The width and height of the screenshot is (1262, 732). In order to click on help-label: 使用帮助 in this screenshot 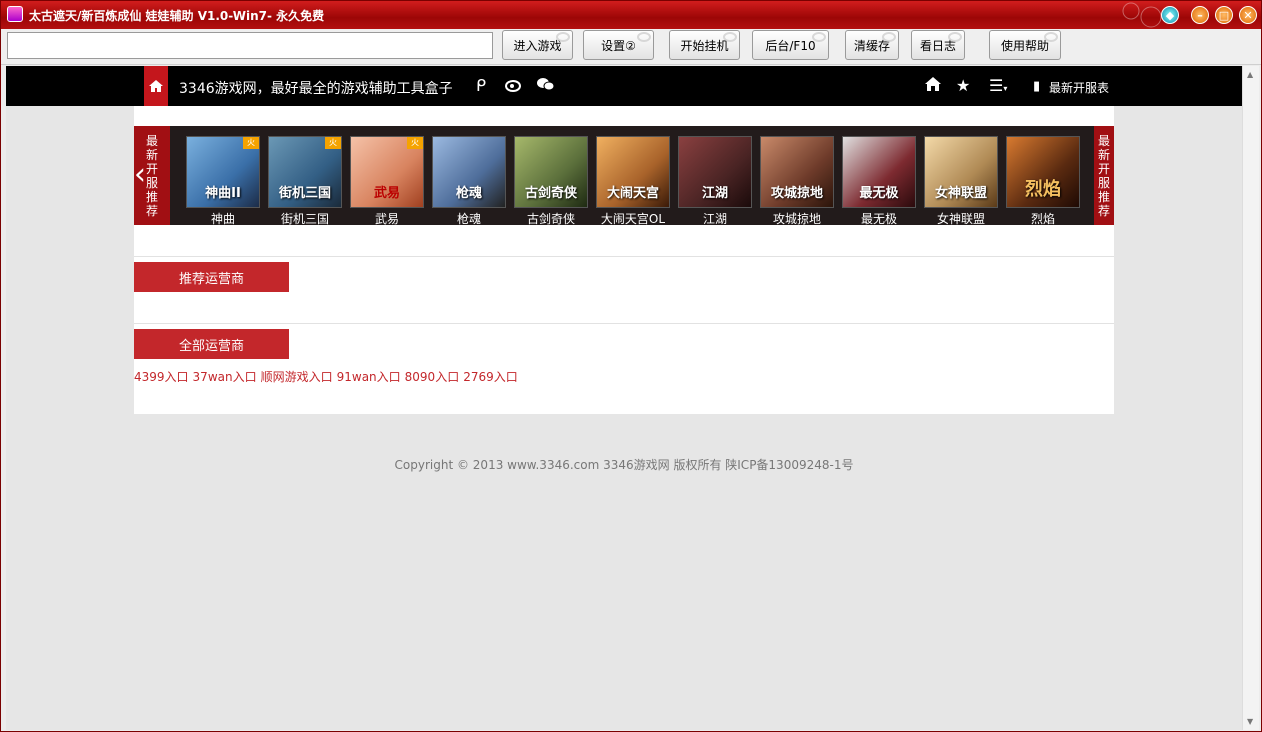, I will do `click(1024, 45)`.